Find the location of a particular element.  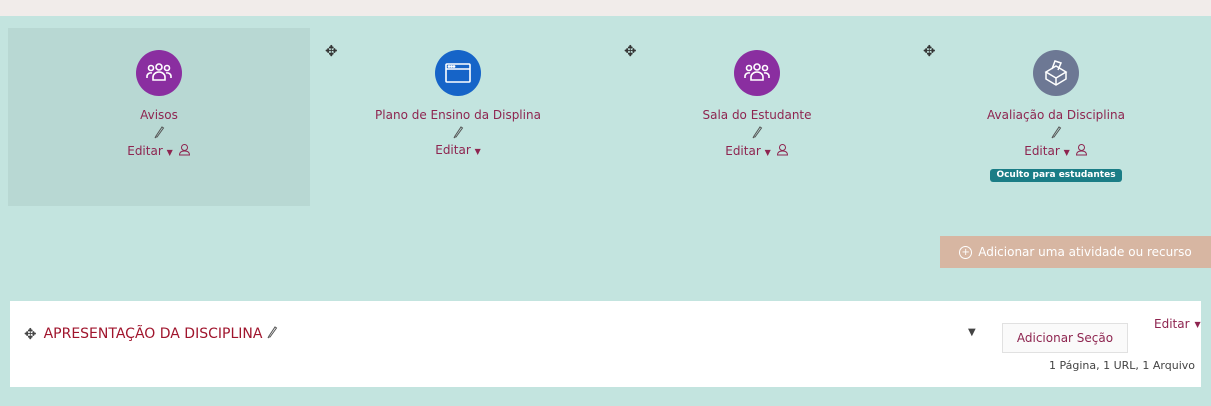

activity-tile-avisos: Avisos Editar ▼ is located at coordinates (159, 117).